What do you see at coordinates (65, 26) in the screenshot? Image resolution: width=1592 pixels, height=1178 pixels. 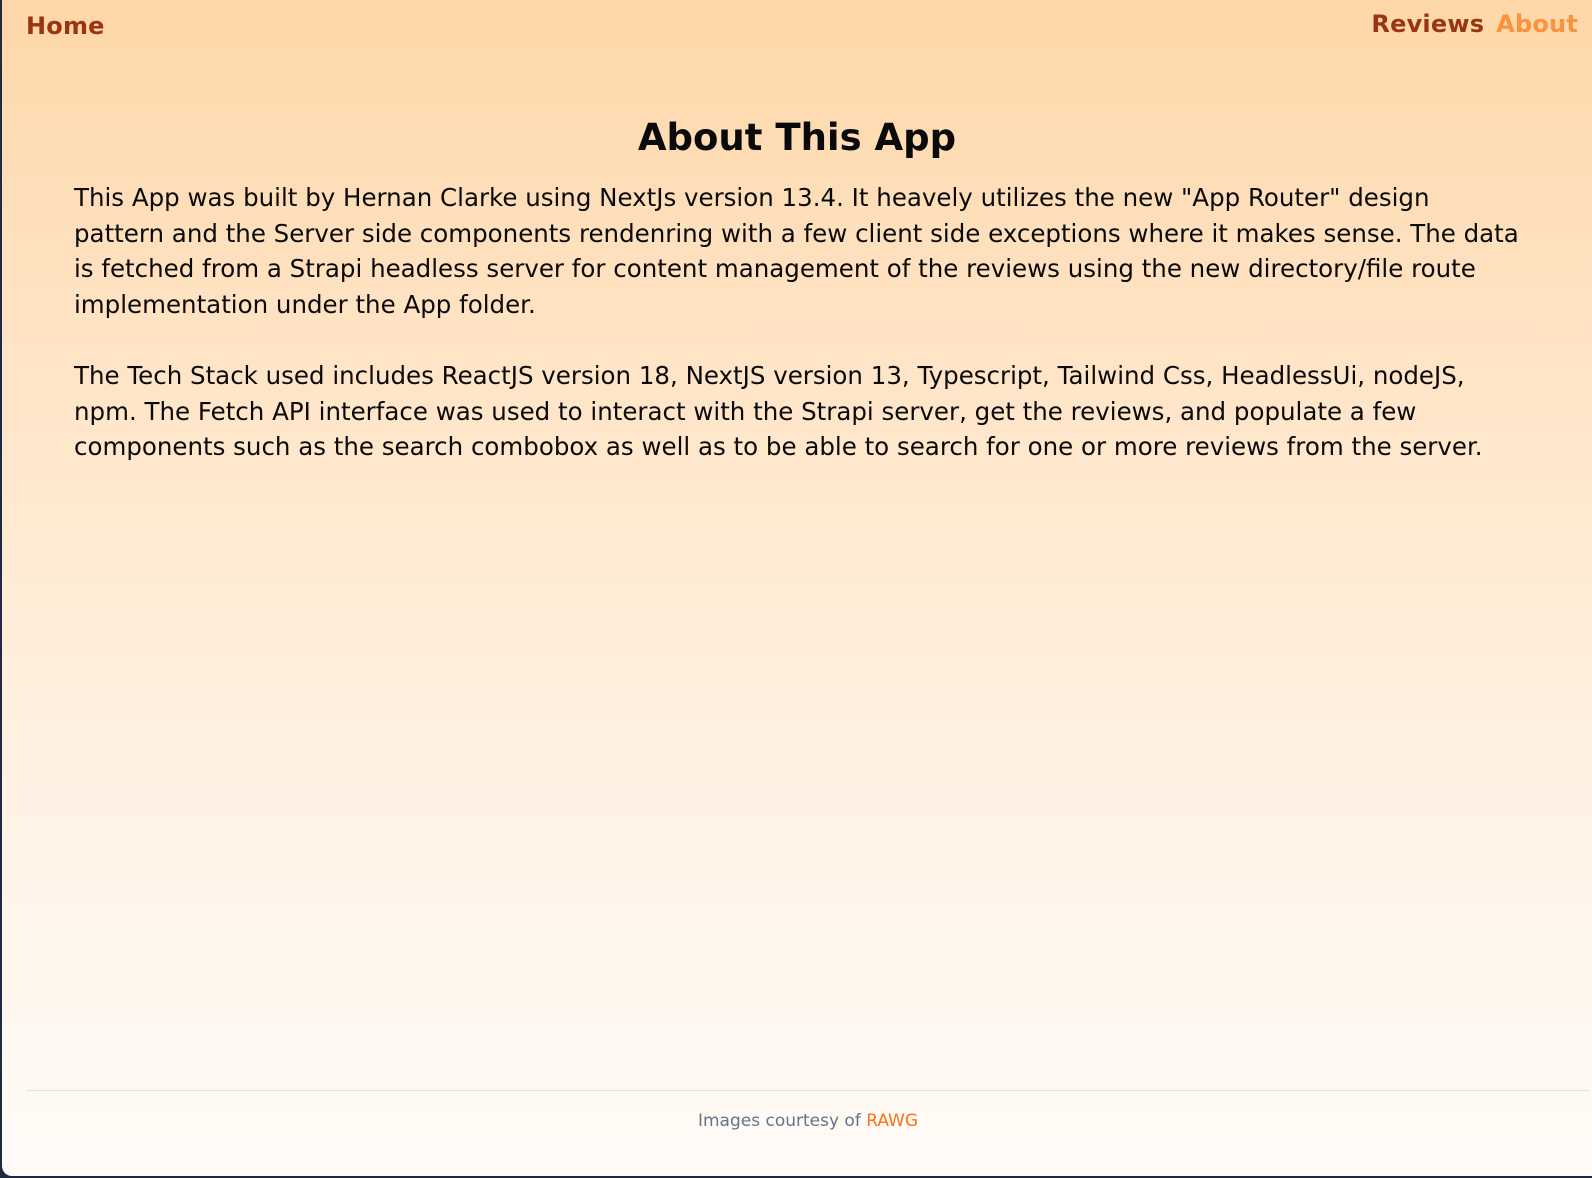 I see `nav-link-home: Home` at bounding box center [65, 26].